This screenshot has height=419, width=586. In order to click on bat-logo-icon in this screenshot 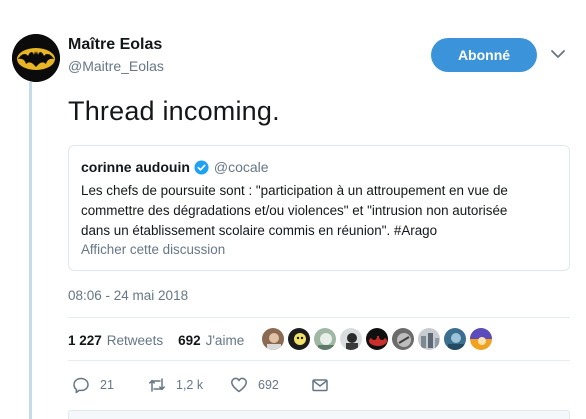, I will do `click(36, 58)`.